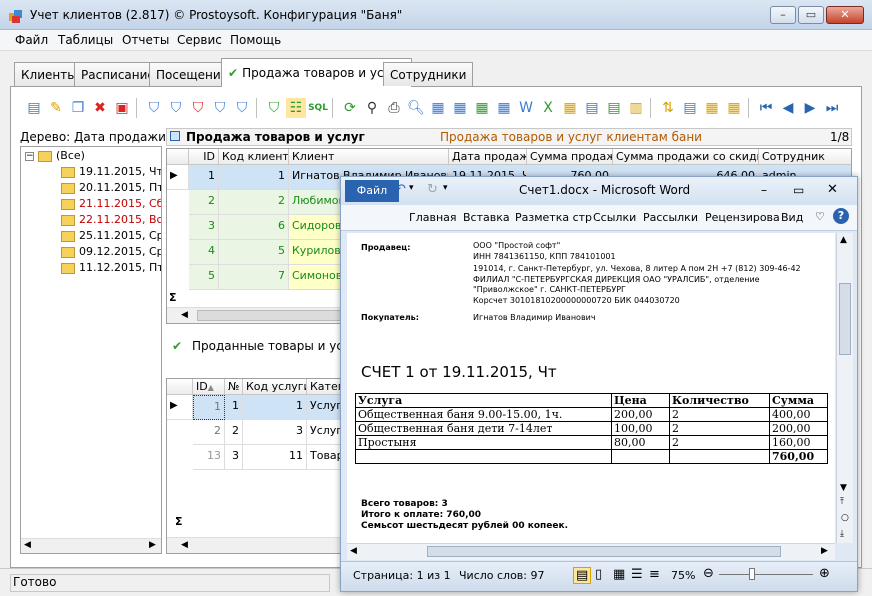 This screenshot has height=596, width=872. Describe the element at coordinates (111, 173) in the screenshot. I see `tree-item: 19.11.2015, Чт` at that location.